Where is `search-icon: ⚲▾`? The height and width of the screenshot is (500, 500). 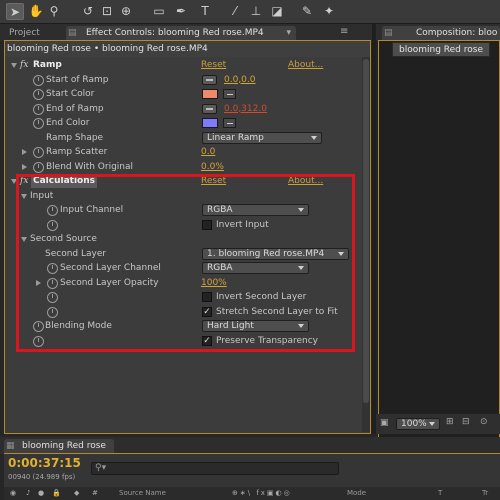 search-icon: ⚲▾ is located at coordinates (101, 468).